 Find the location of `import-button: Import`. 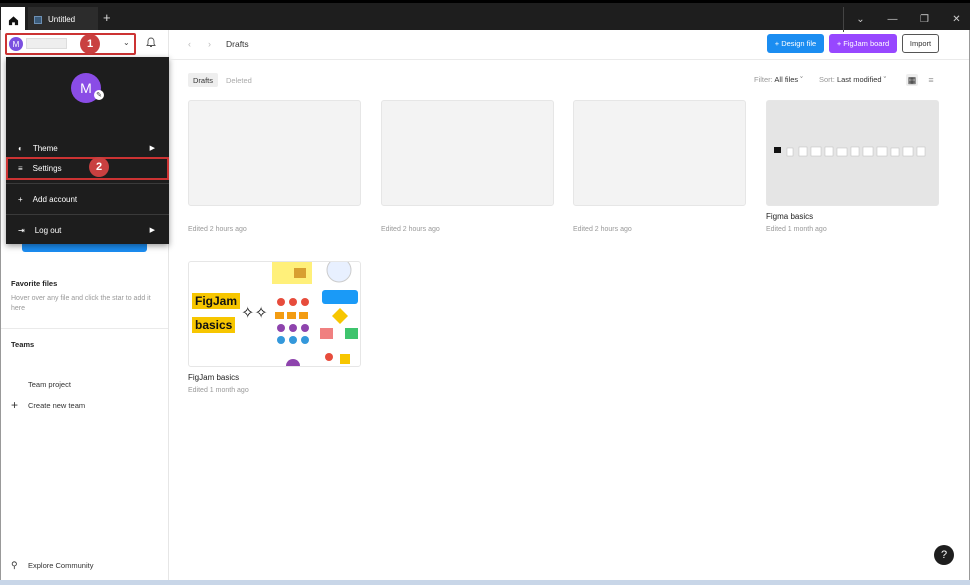

import-button: Import is located at coordinates (920, 43).